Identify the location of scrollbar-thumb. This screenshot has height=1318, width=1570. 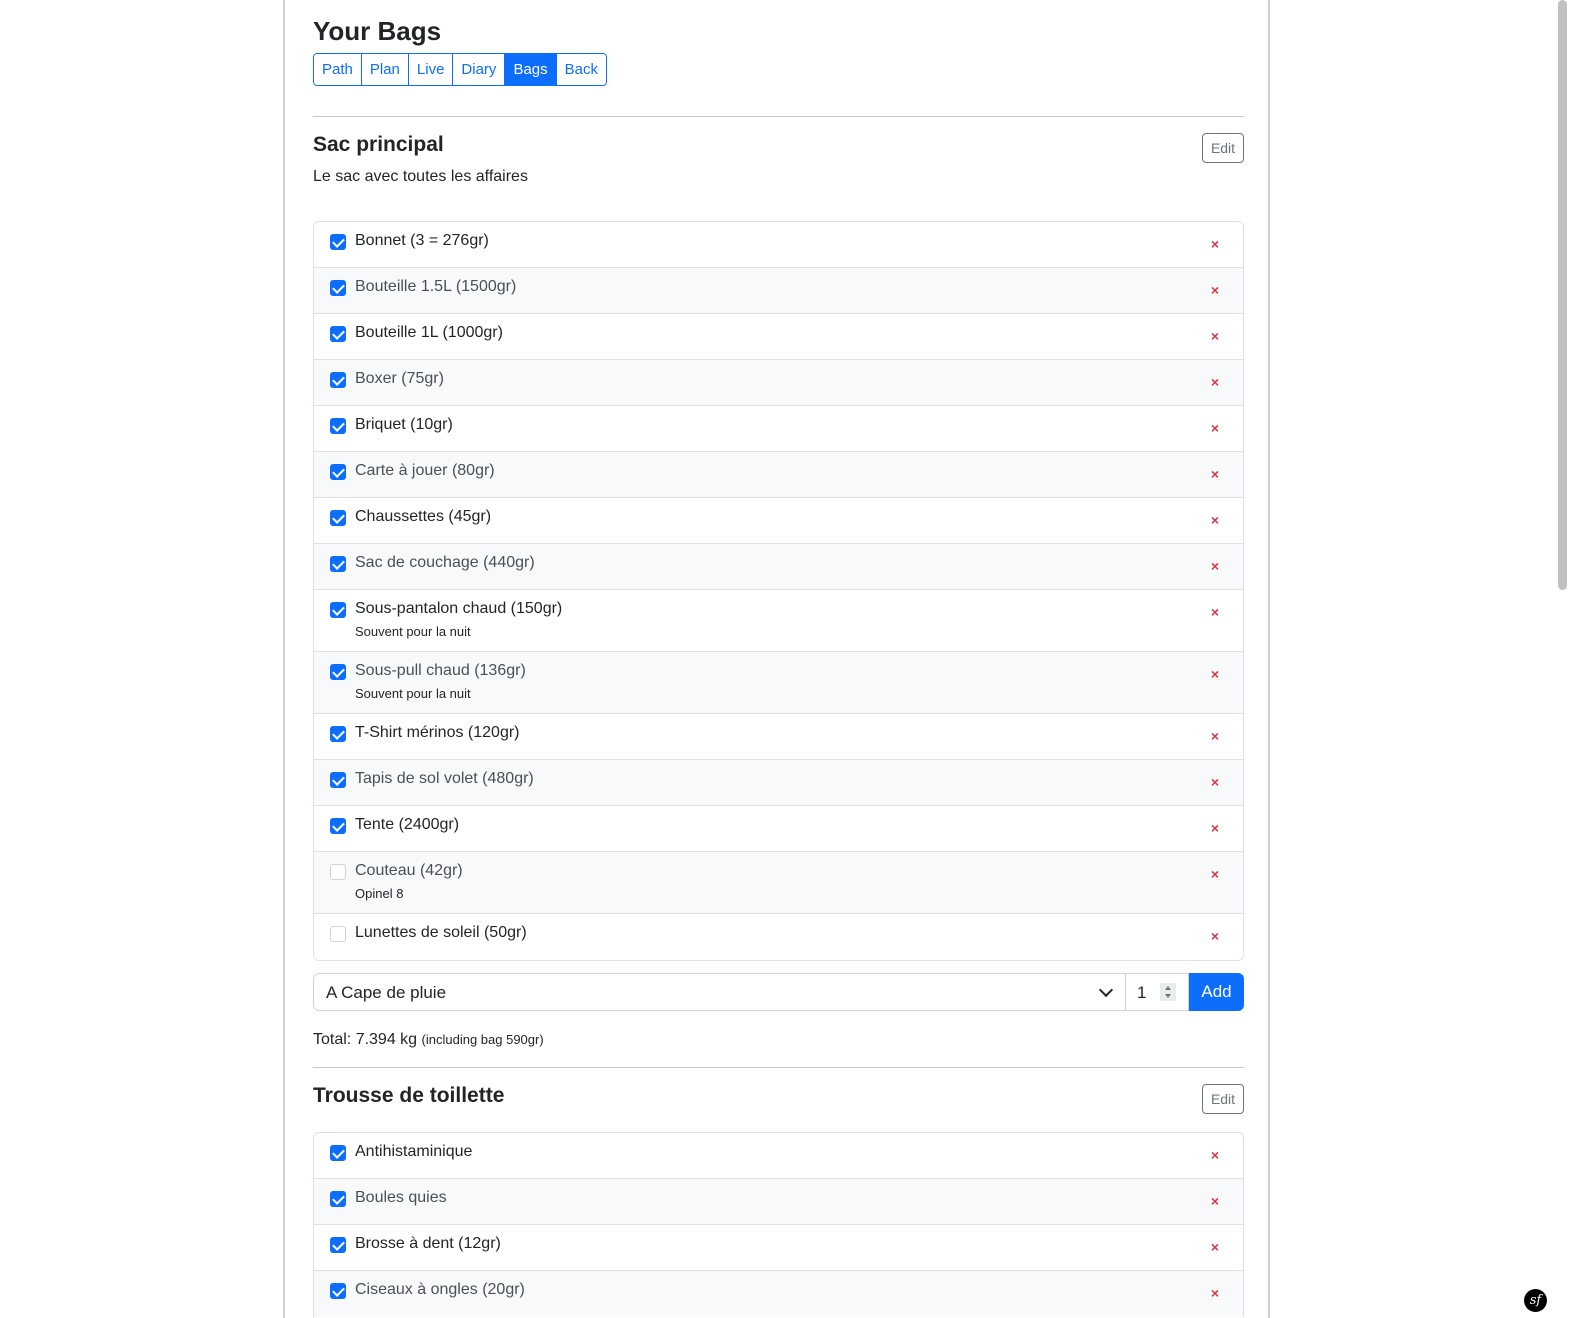
(1562, 295).